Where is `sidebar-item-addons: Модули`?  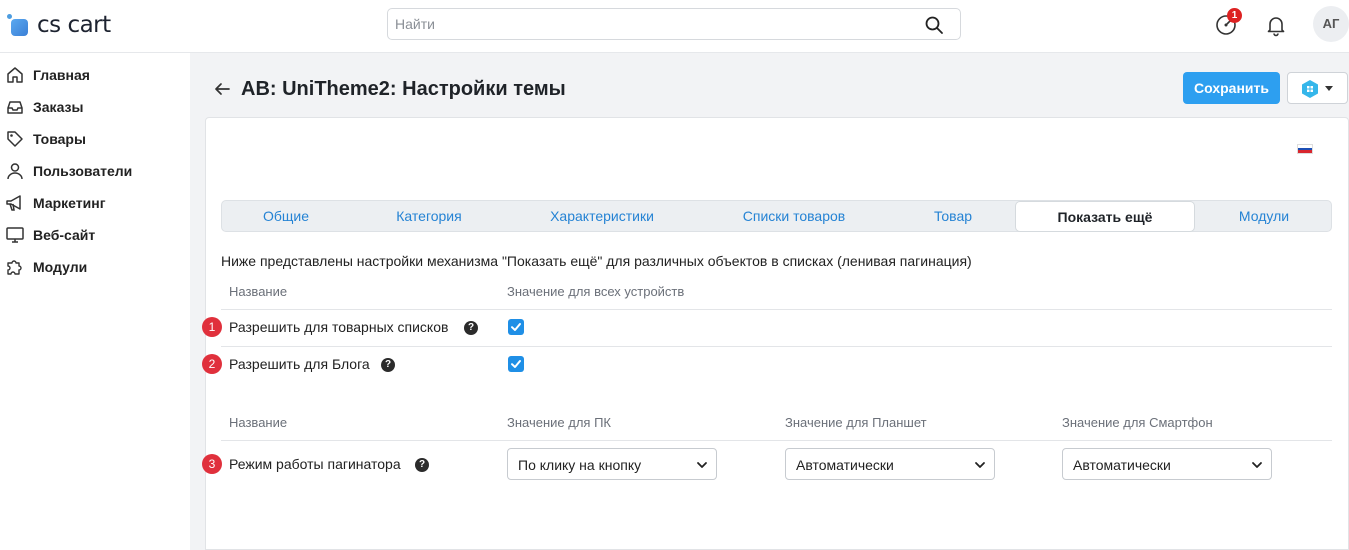
sidebar-item-addons: Модули is located at coordinates (46, 267).